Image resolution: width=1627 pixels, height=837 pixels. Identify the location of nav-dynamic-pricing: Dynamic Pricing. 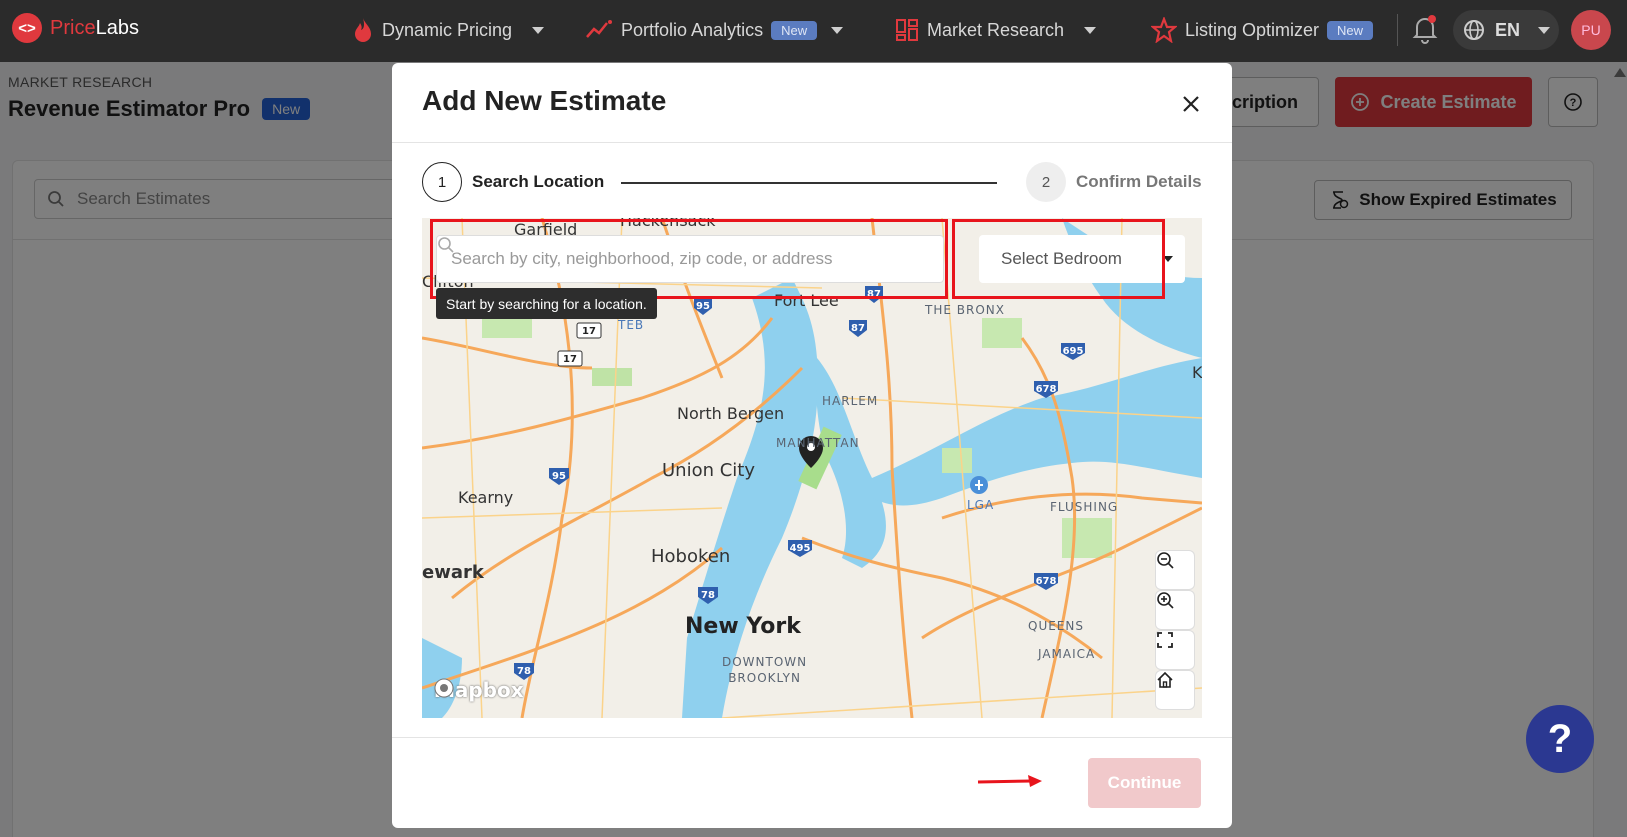
(448, 30).